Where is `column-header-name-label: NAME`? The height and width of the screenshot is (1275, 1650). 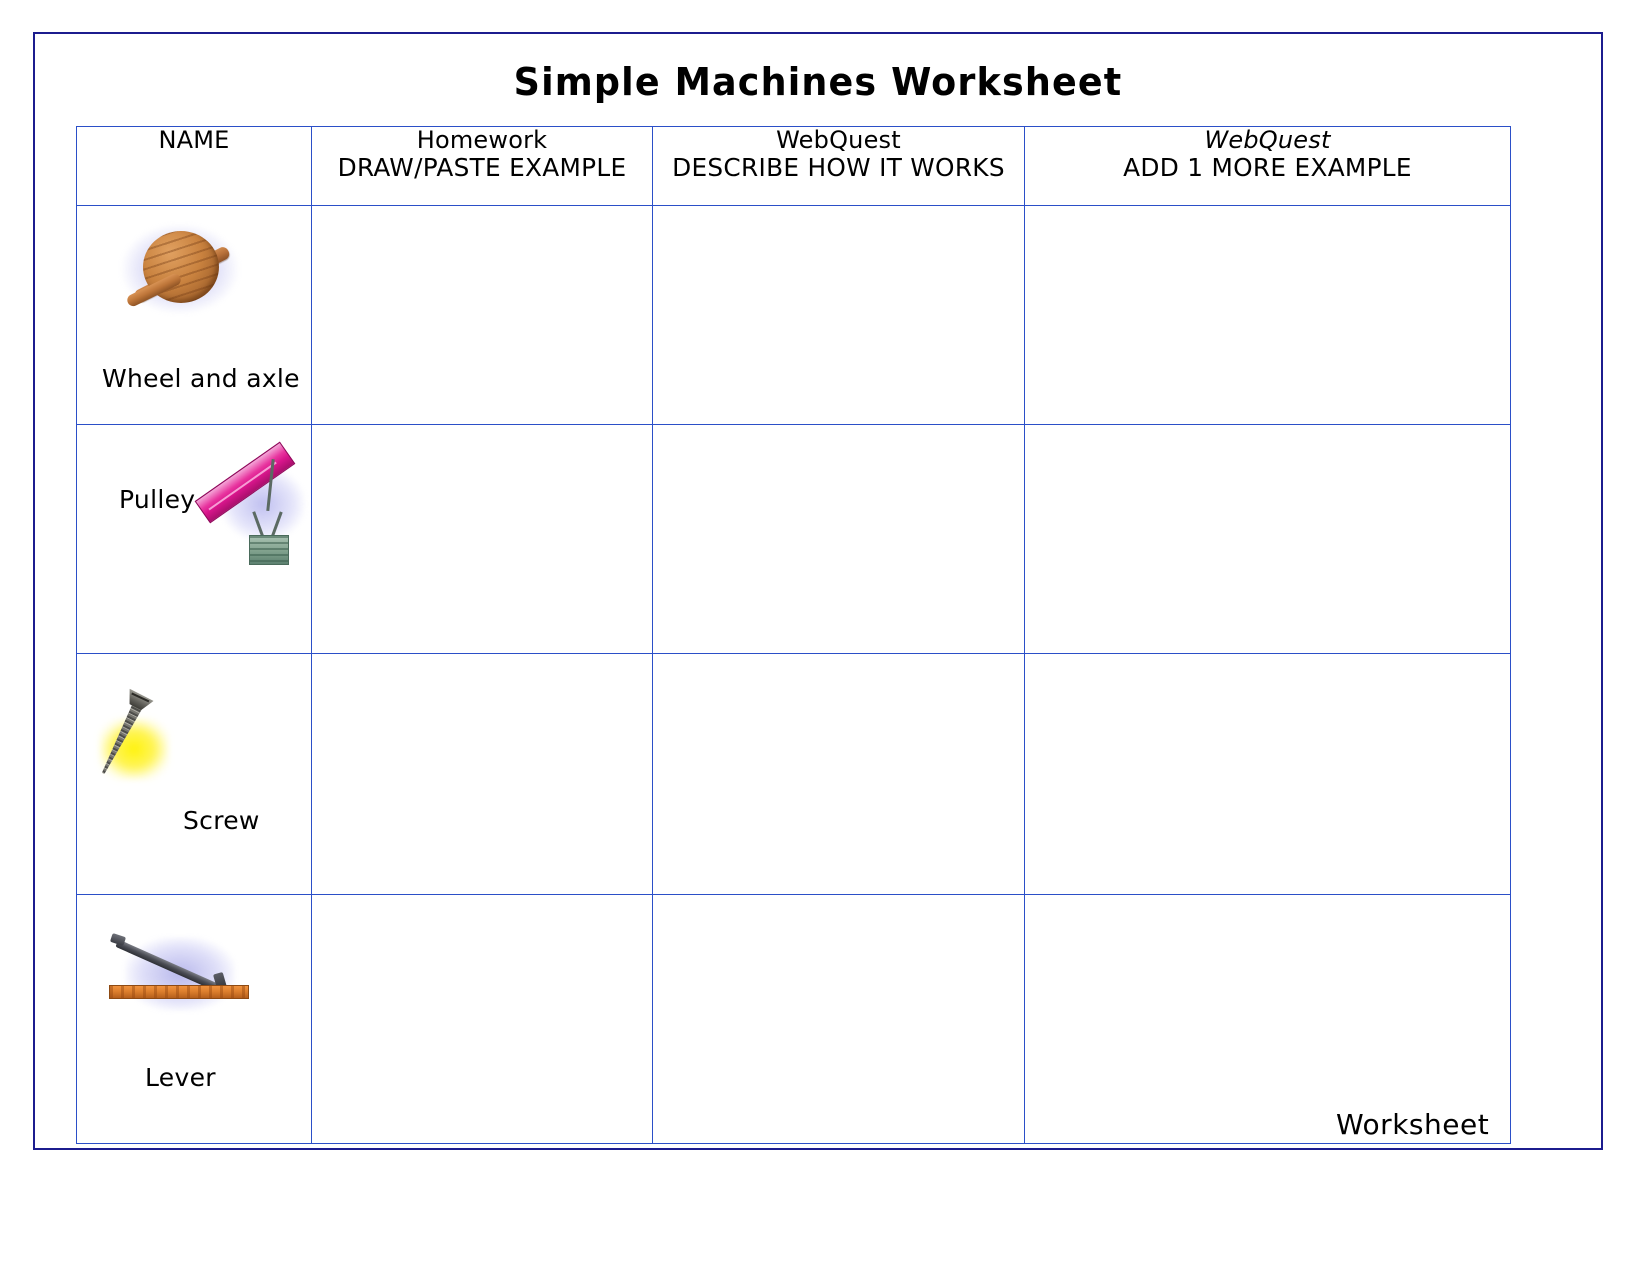 column-header-name-label: NAME is located at coordinates (194, 140).